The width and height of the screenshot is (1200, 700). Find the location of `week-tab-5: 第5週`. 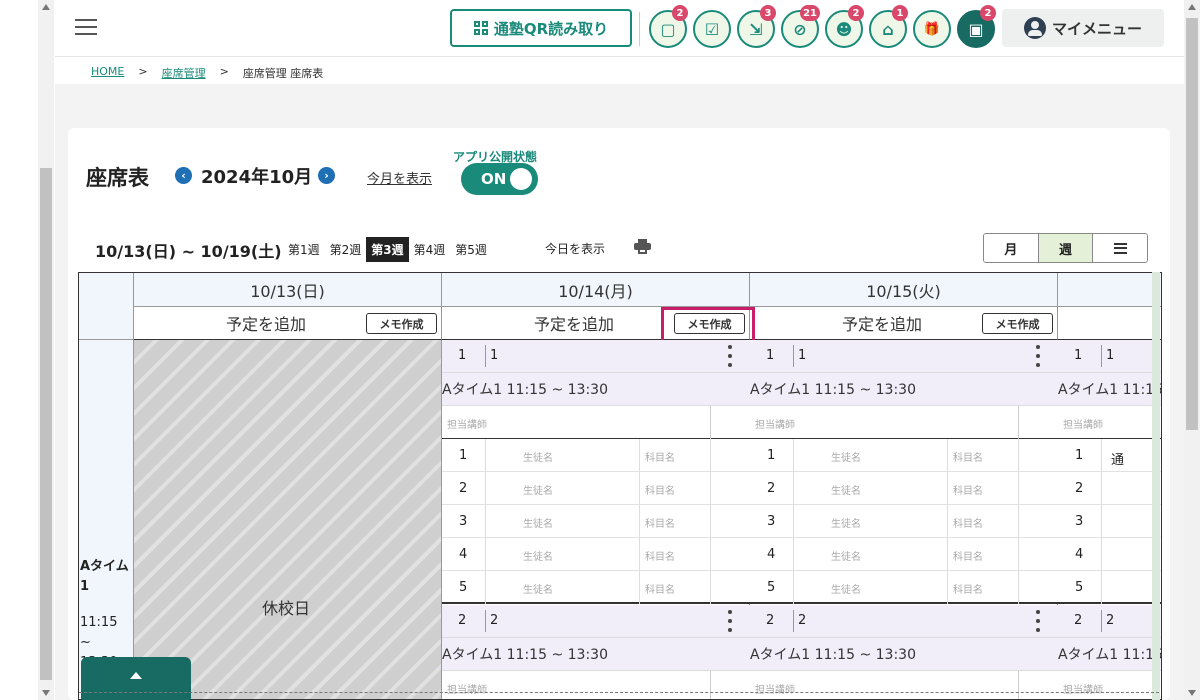

week-tab-5: 第5週 is located at coordinates (471, 249).